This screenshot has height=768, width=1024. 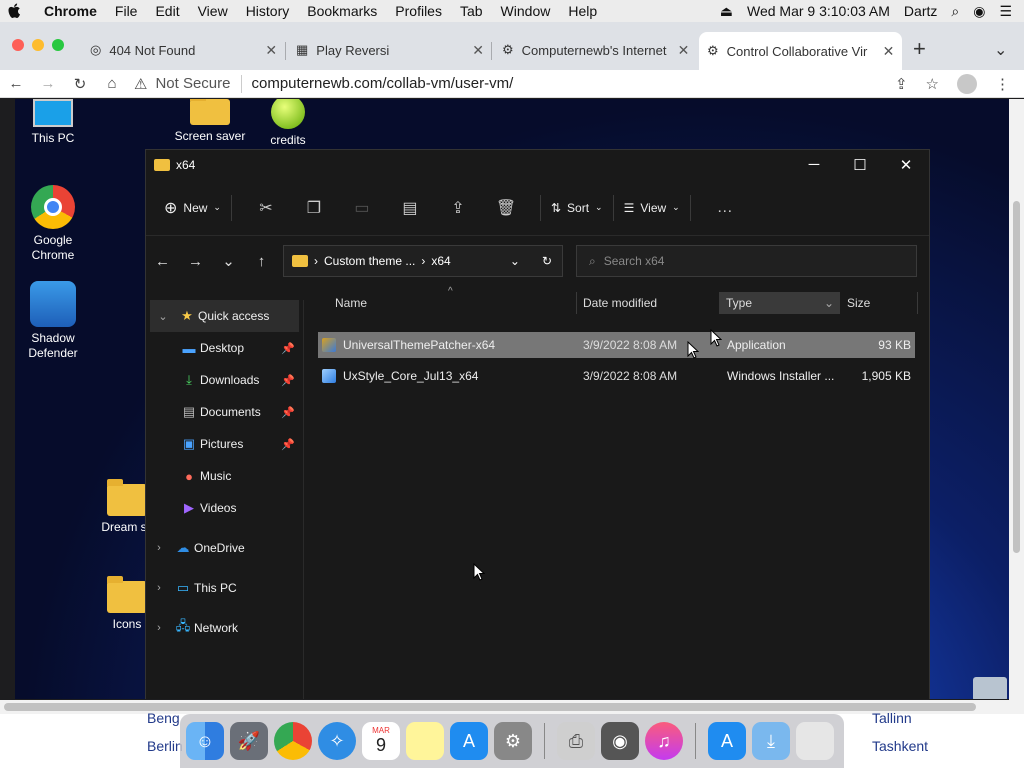 What do you see at coordinates (15, 11) in the screenshot?
I see `apple-menu-icon` at bounding box center [15, 11].